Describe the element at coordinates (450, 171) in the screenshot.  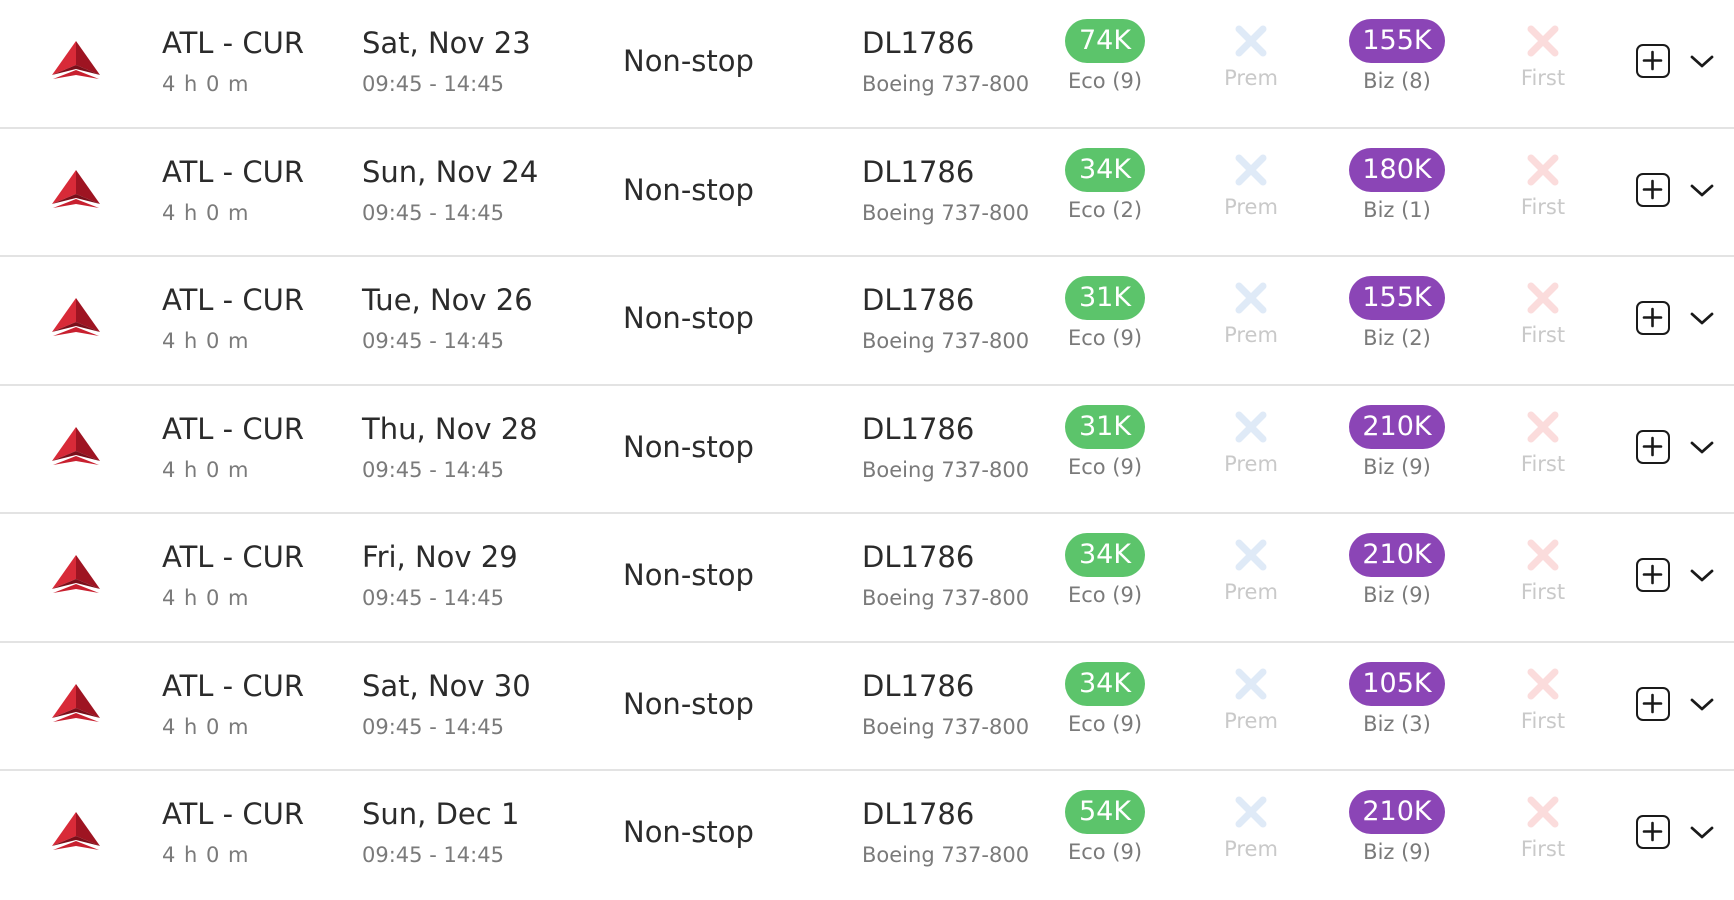
I see `departure-date: Sun, Nov 24` at that location.